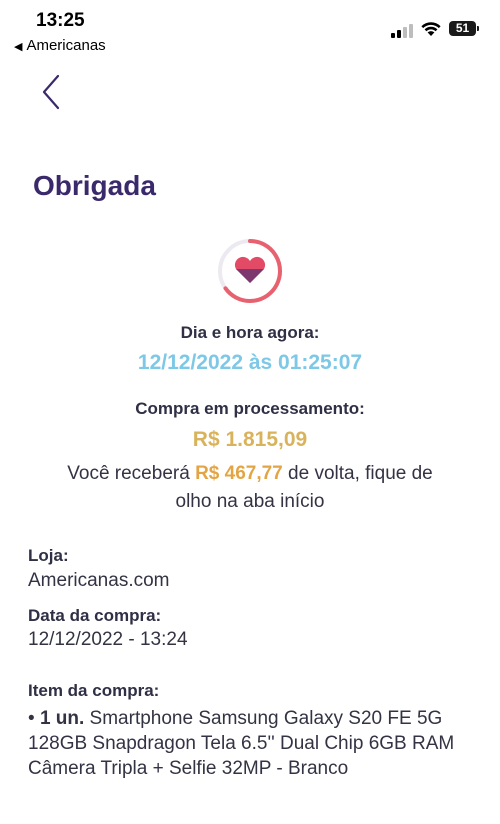 Image resolution: width=500 pixels, height=824 pixels. Describe the element at coordinates (250, 271) in the screenshot. I see `heart-badge-icon` at that location.